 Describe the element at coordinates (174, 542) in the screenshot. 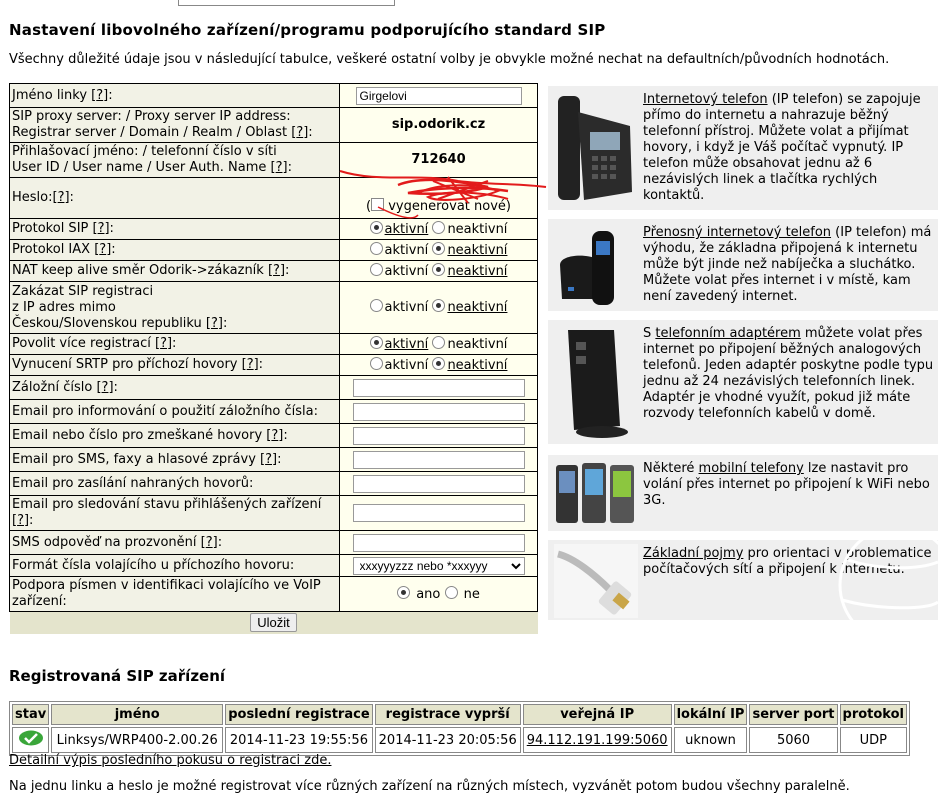

I see `label-sms-reply: SMS odpověď na prozvonění [?]:` at that location.